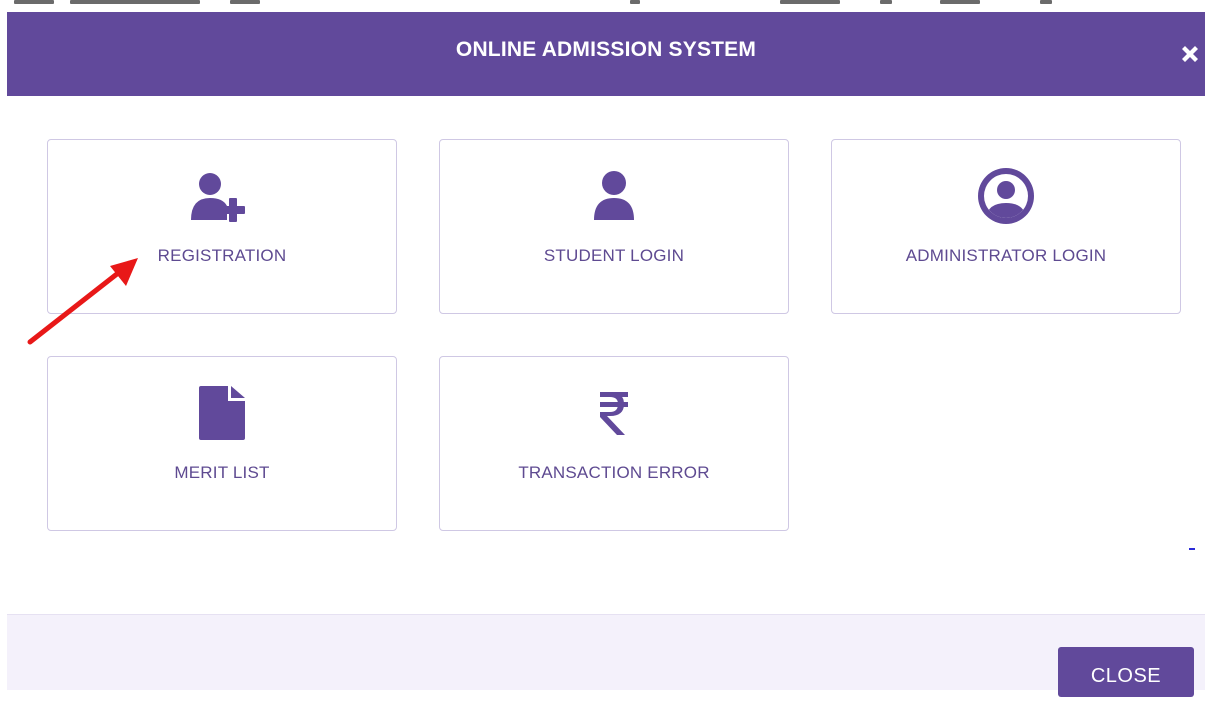 The width and height of the screenshot is (1205, 705). What do you see at coordinates (614, 443) in the screenshot?
I see `transaction-error-card: TRANSACTION ERROR` at bounding box center [614, 443].